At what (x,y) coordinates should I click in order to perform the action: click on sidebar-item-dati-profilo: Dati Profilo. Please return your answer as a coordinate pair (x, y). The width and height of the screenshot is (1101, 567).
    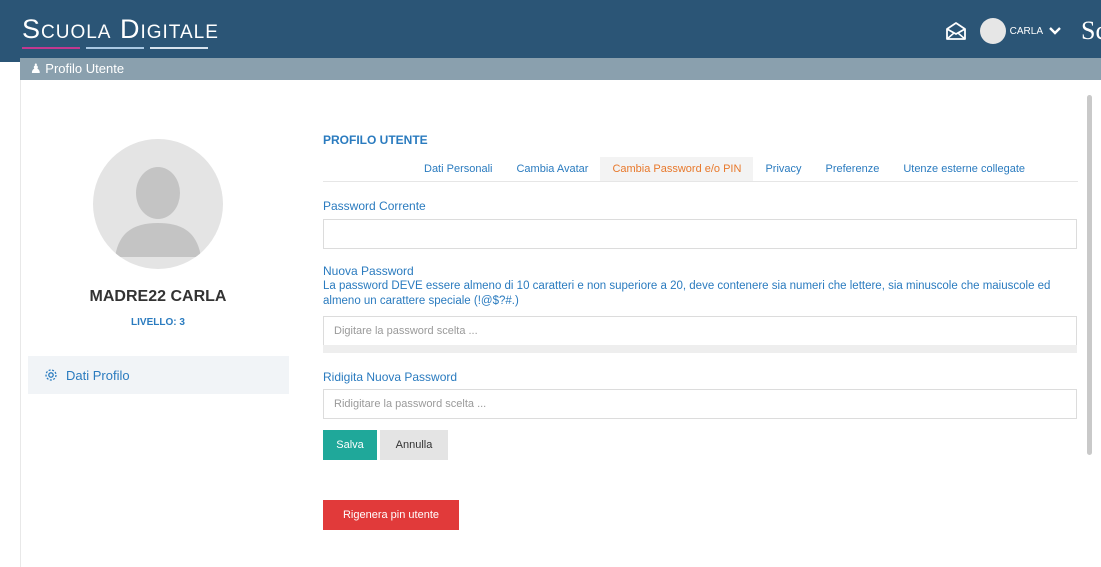
    Looking at the image, I should click on (158, 375).